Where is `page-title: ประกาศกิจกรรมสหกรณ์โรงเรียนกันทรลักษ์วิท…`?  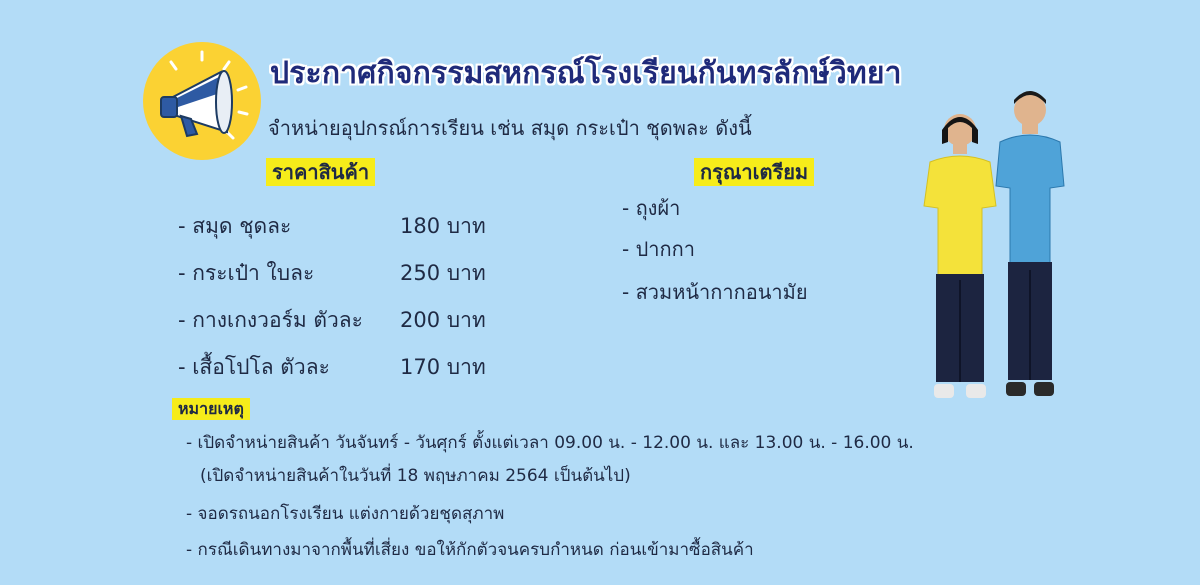
page-title: ประกาศกิจกรรมสหกรณ์โรงเรียนกันทรลักษ์วิท… is located at coordinates (586, 73).